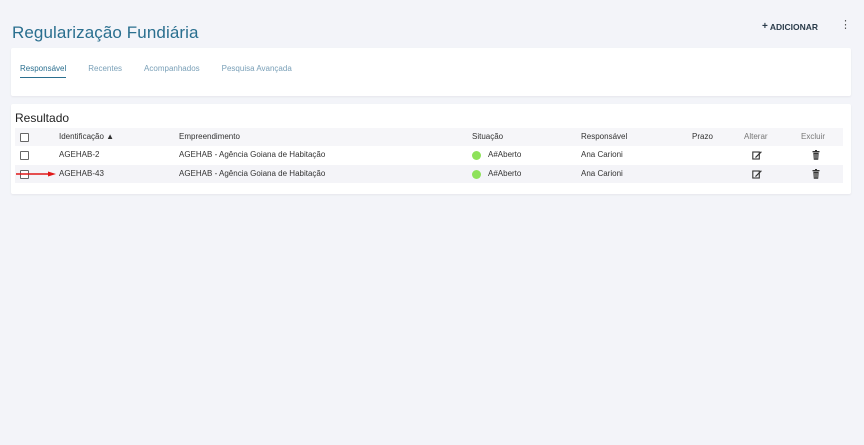 The width and height of the screenshot is (864, 445). What do you see at coordinates (79, 155) in the screenshot?
I see `row-identificacao: AGEHAB-2` at bounding box center [79, 155].